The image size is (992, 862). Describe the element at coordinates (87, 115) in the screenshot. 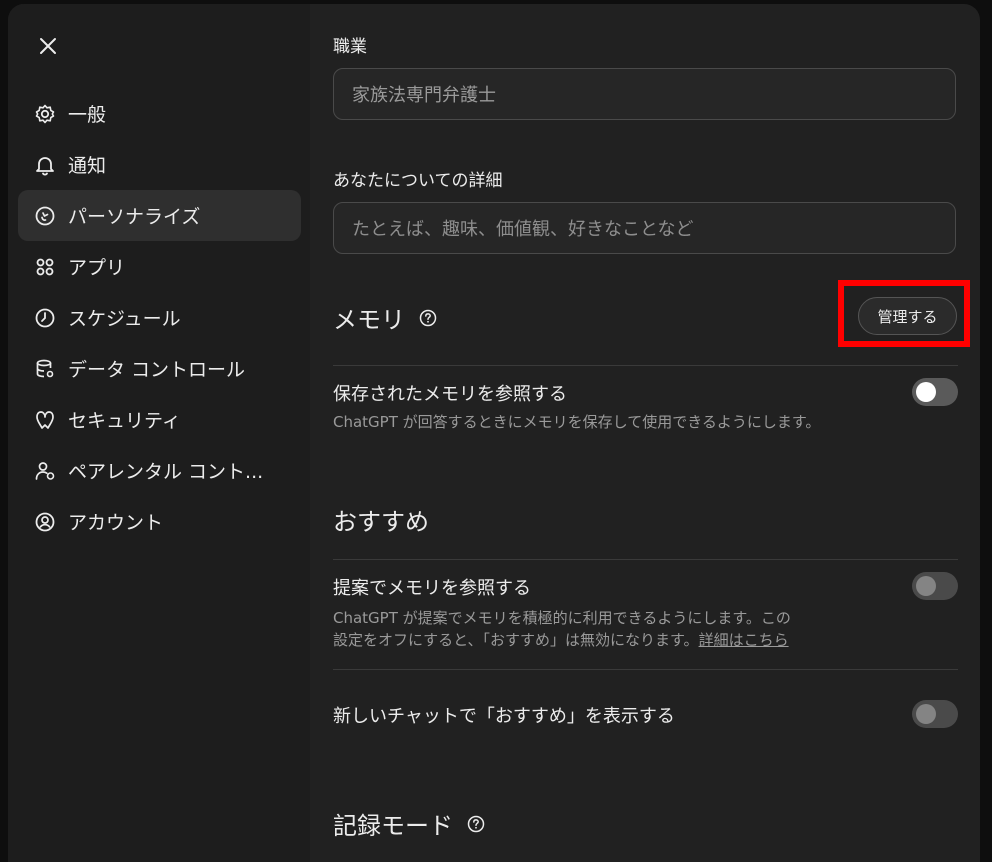

I see `sidebar-item-label: 一般` at that location.